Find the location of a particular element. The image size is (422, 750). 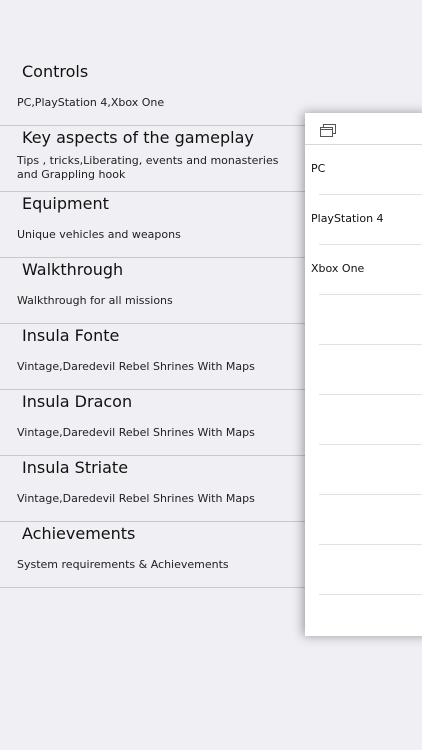

menu-item-title: Key aspects of the gameplay is located at coordinates (138, 137).